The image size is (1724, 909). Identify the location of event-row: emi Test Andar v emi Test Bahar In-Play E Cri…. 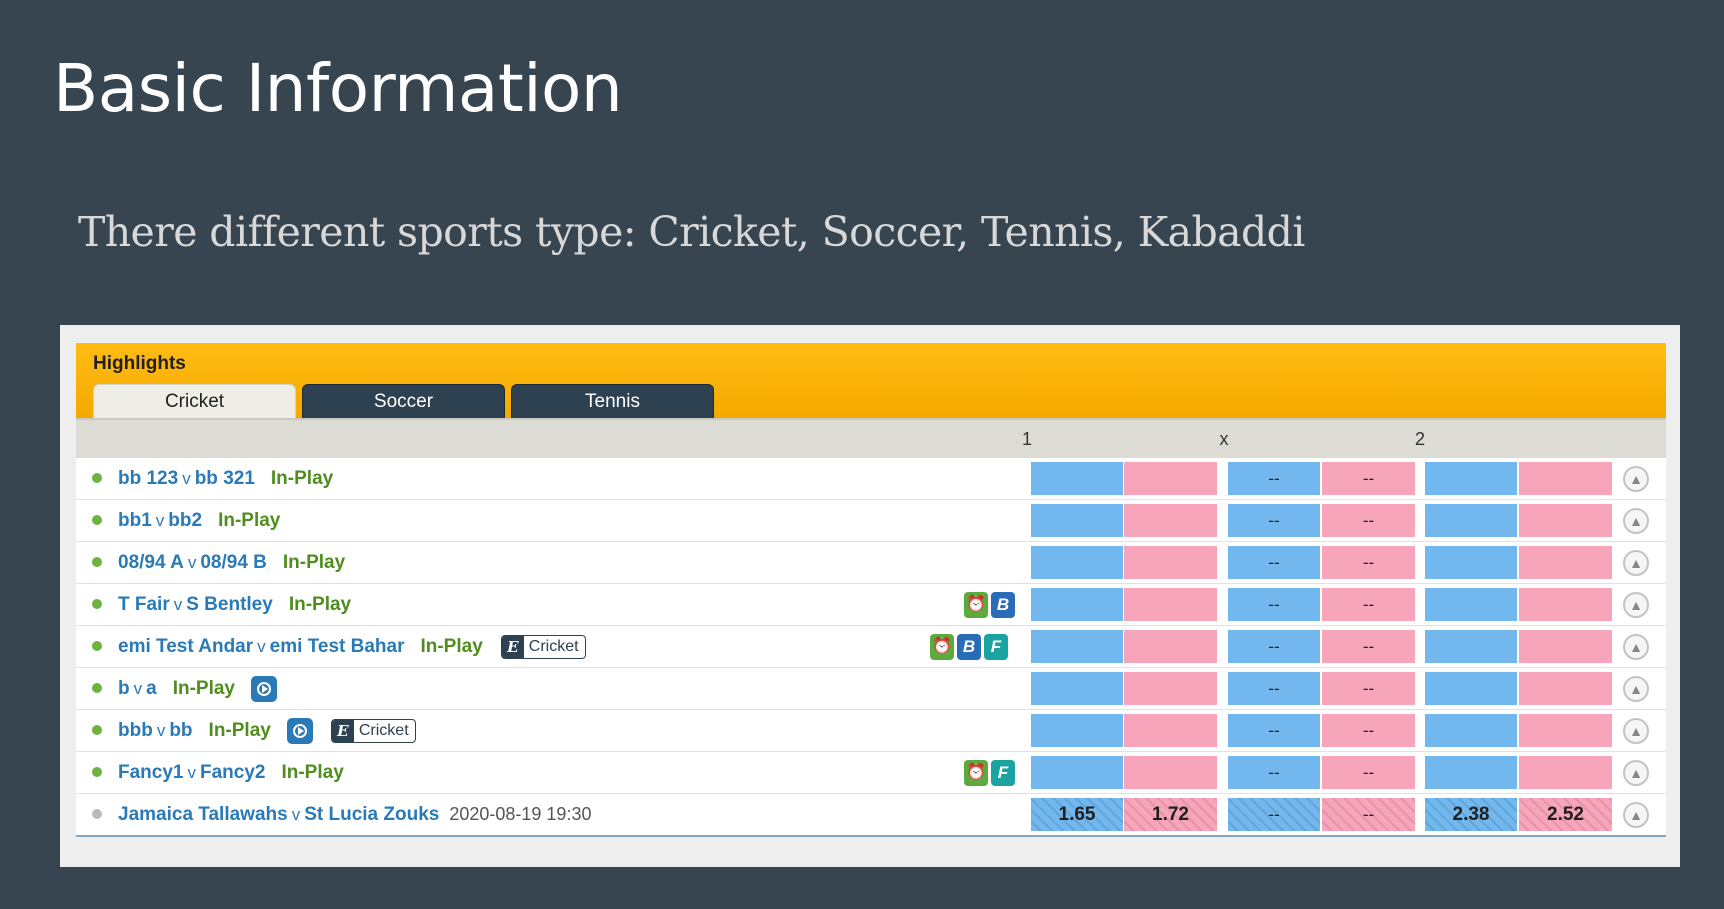
(871, 647).